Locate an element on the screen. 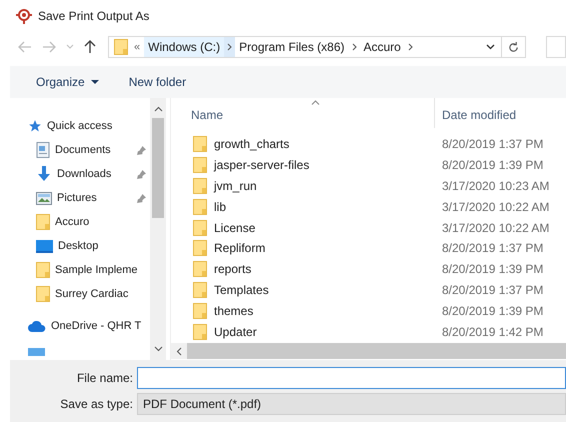 The width and height of the screenshot is (566, 422). date-cell-text: 3/17/2020 10:23 AM is located at coordinates (495, 186).